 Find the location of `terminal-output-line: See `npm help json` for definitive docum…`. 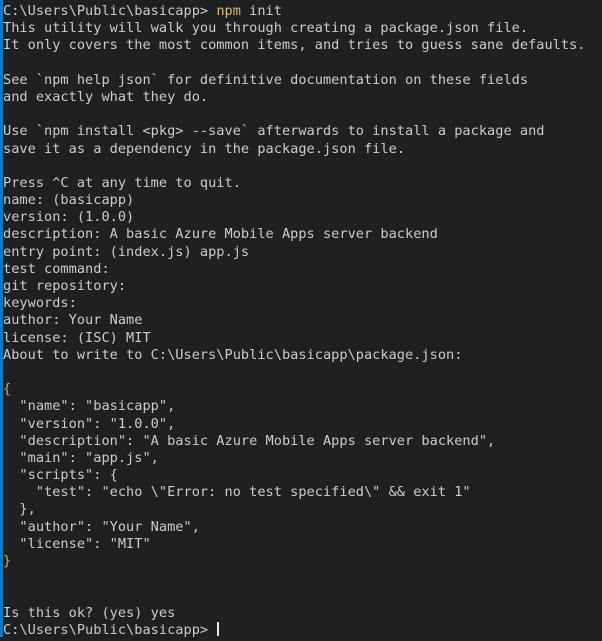

terminal-output-line: See `npm help json` for definitive docum… is located at coordinates (302, 80).